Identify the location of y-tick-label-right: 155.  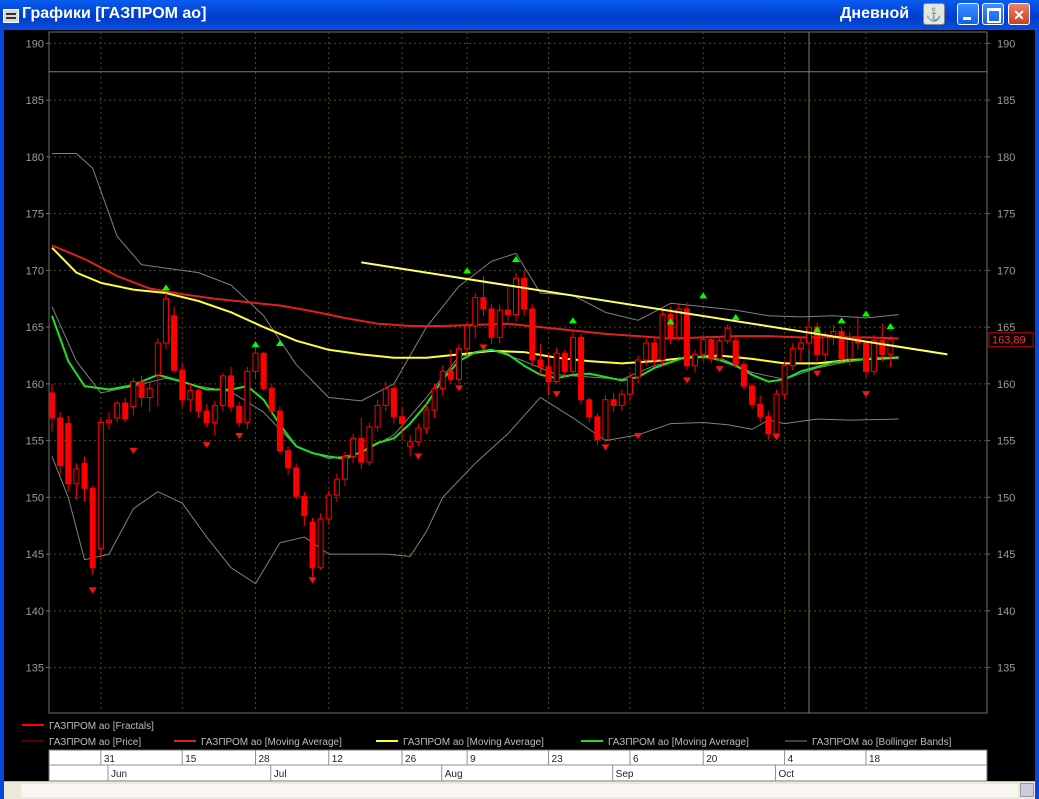
(1006, 442).